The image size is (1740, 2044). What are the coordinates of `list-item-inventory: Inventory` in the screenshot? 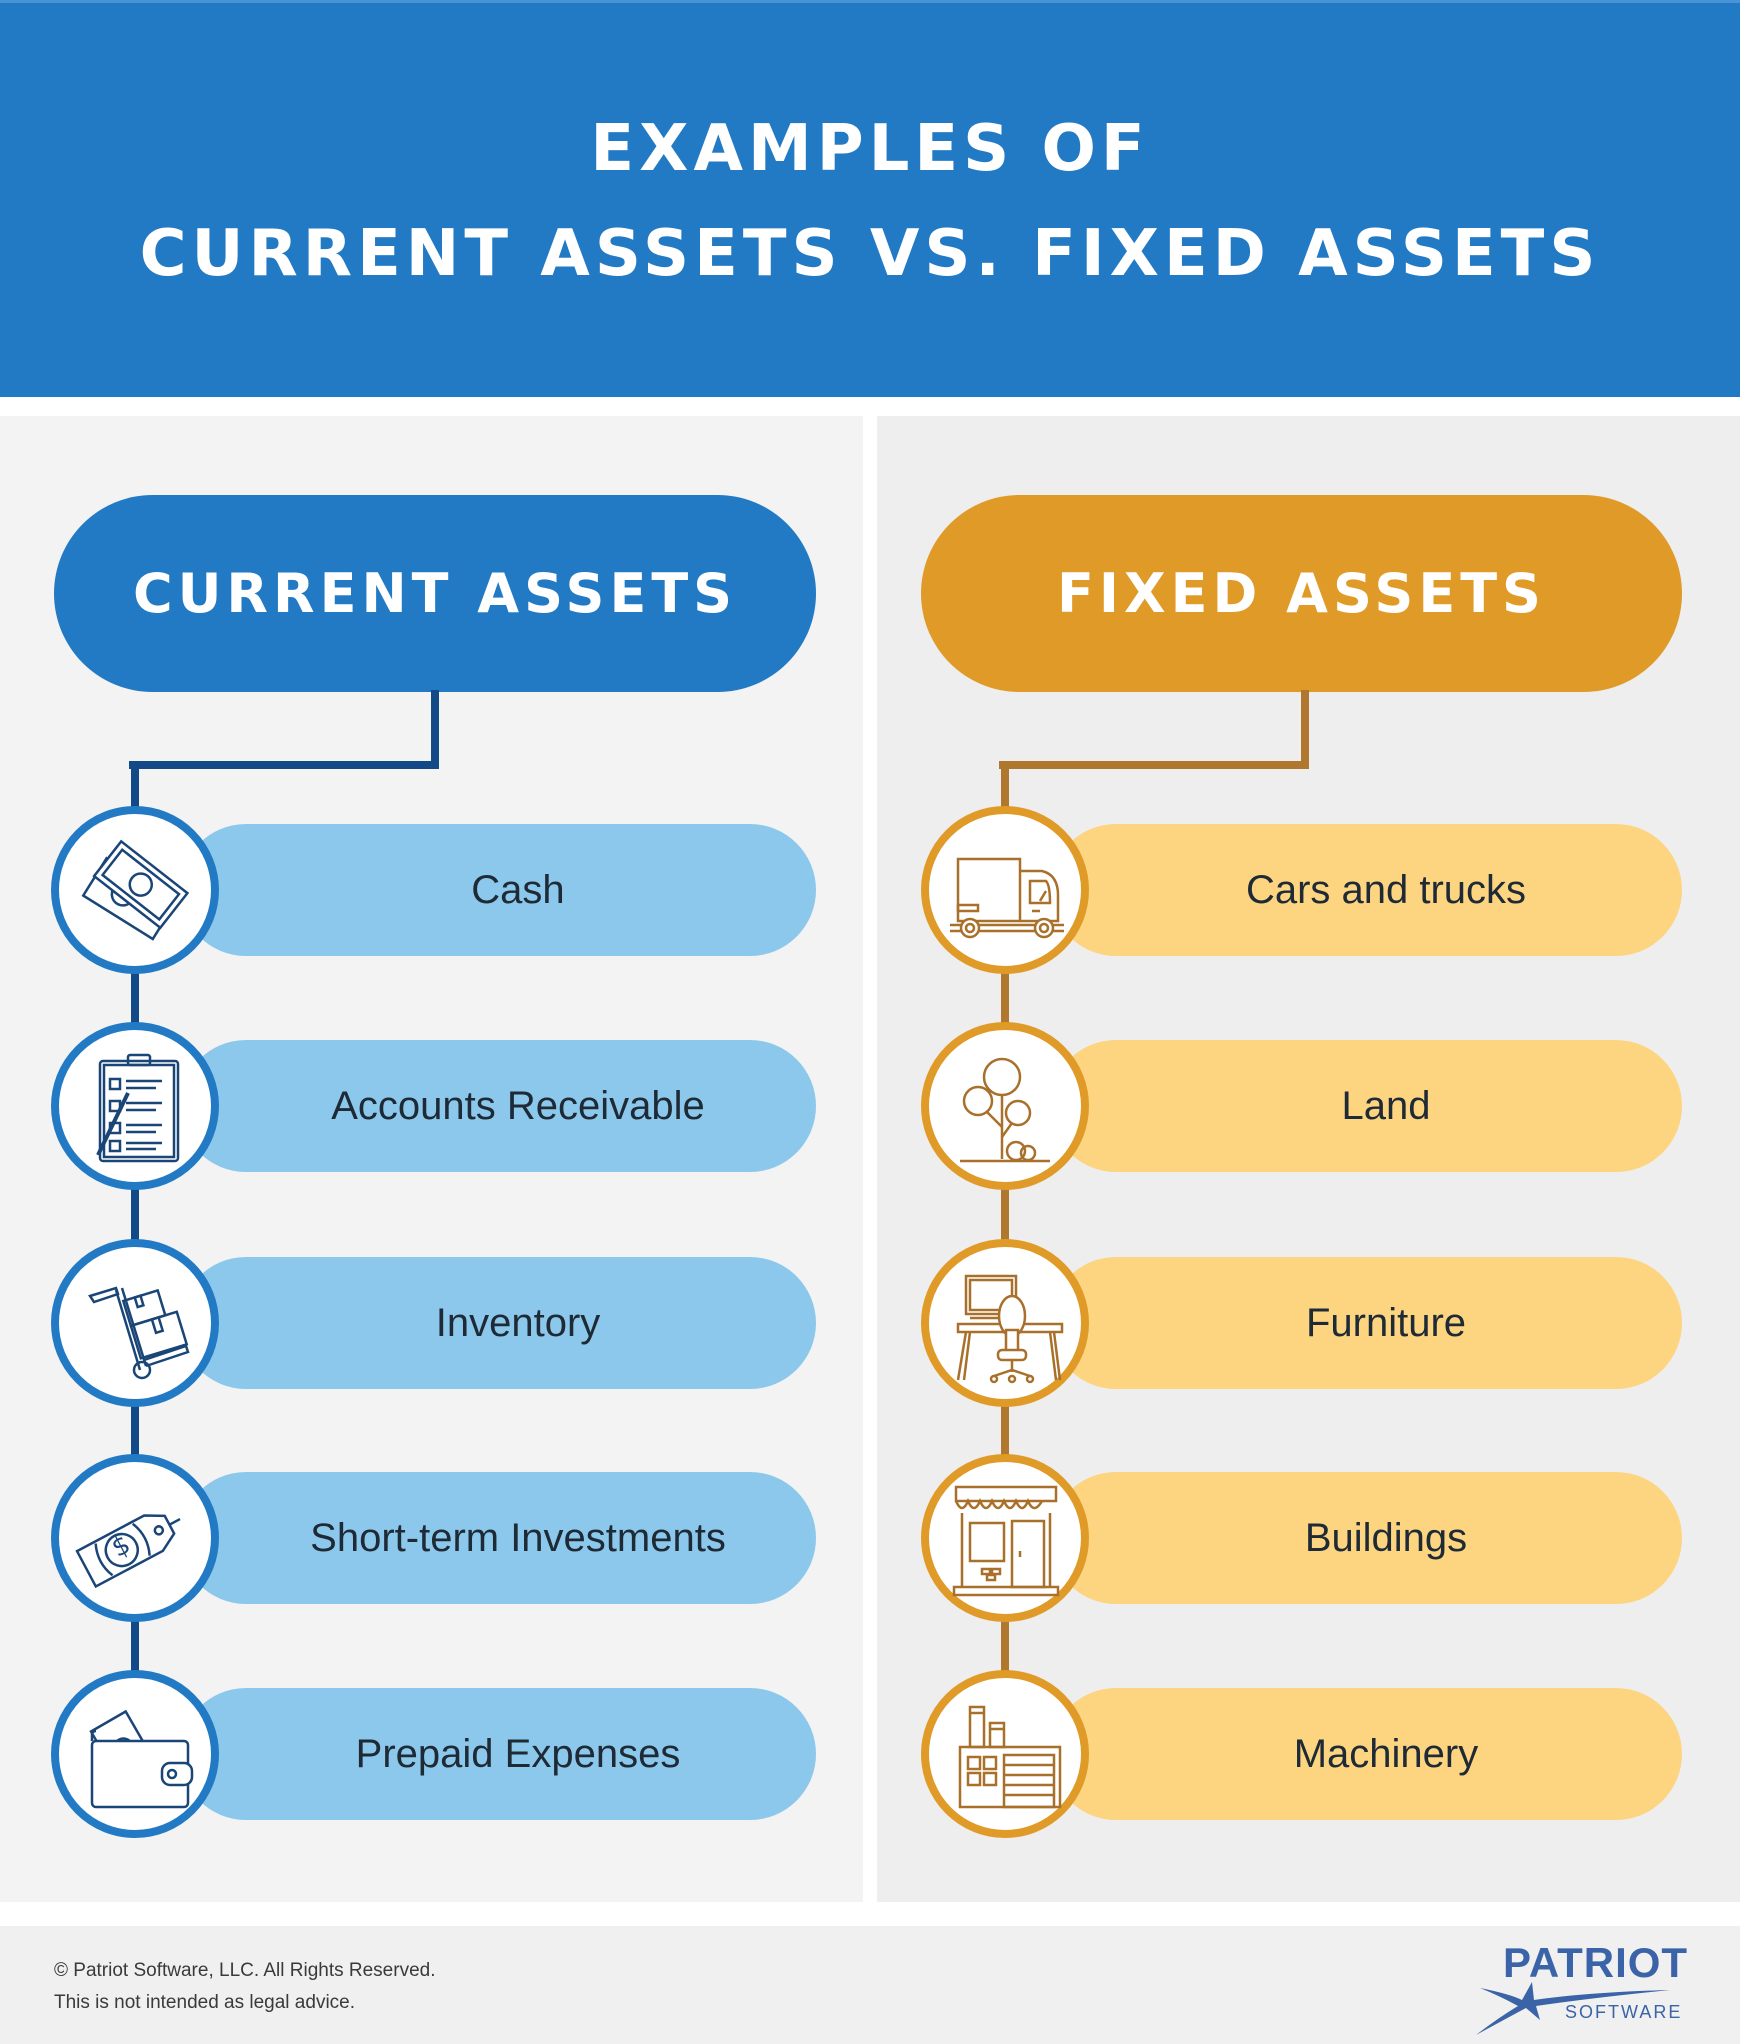 It's located at (498, 1323).